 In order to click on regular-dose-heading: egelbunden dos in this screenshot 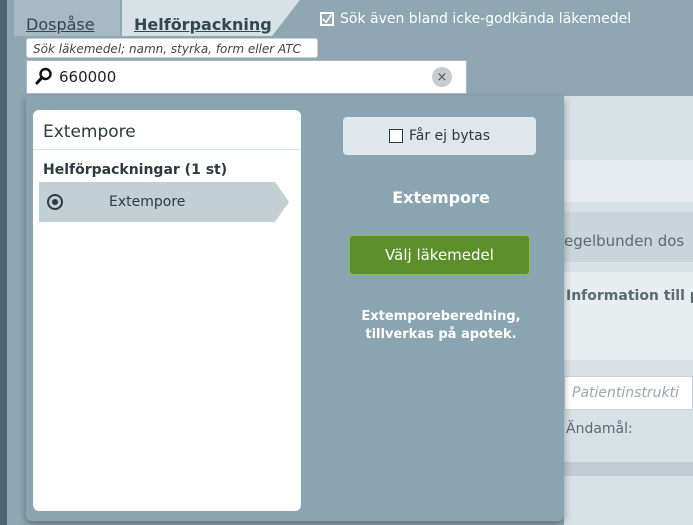, I will do `click(624, 241)`.